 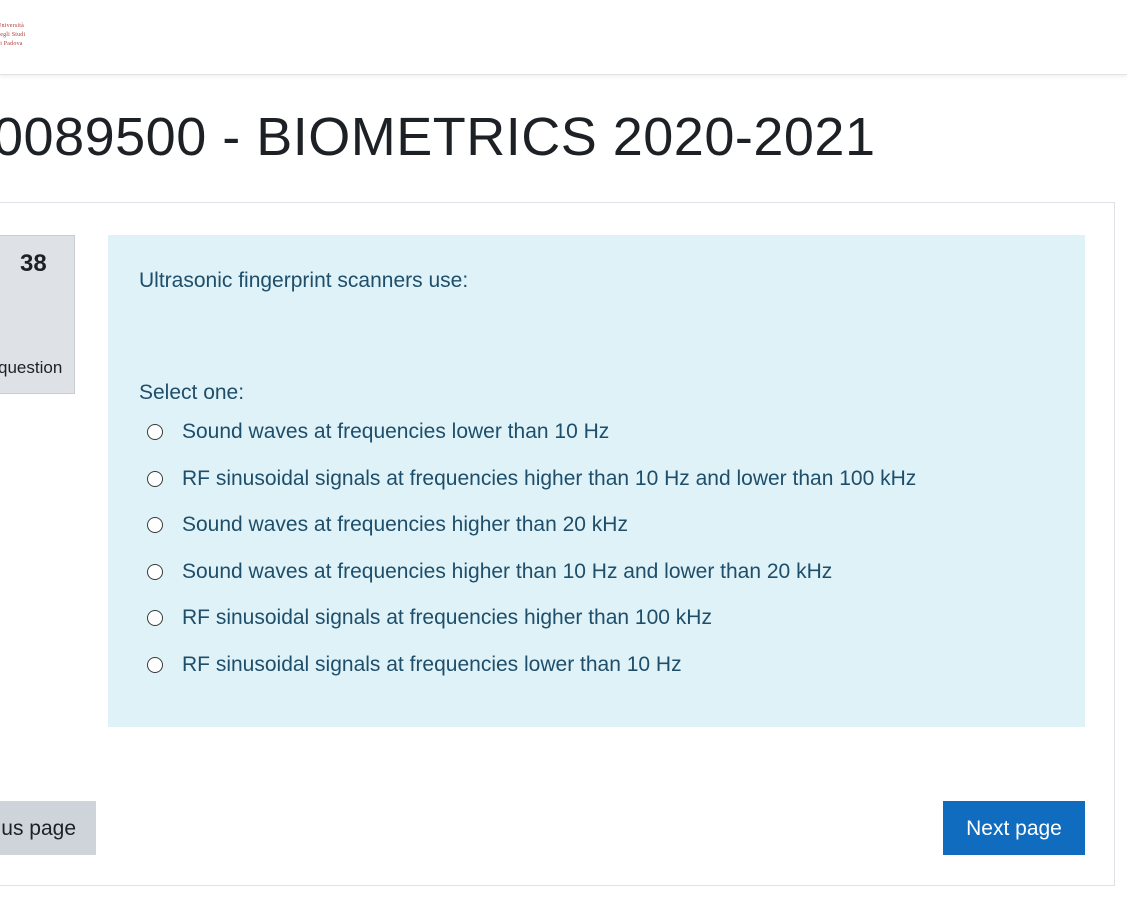 I want to click on question-number: 38, so click(x=33, y=263).